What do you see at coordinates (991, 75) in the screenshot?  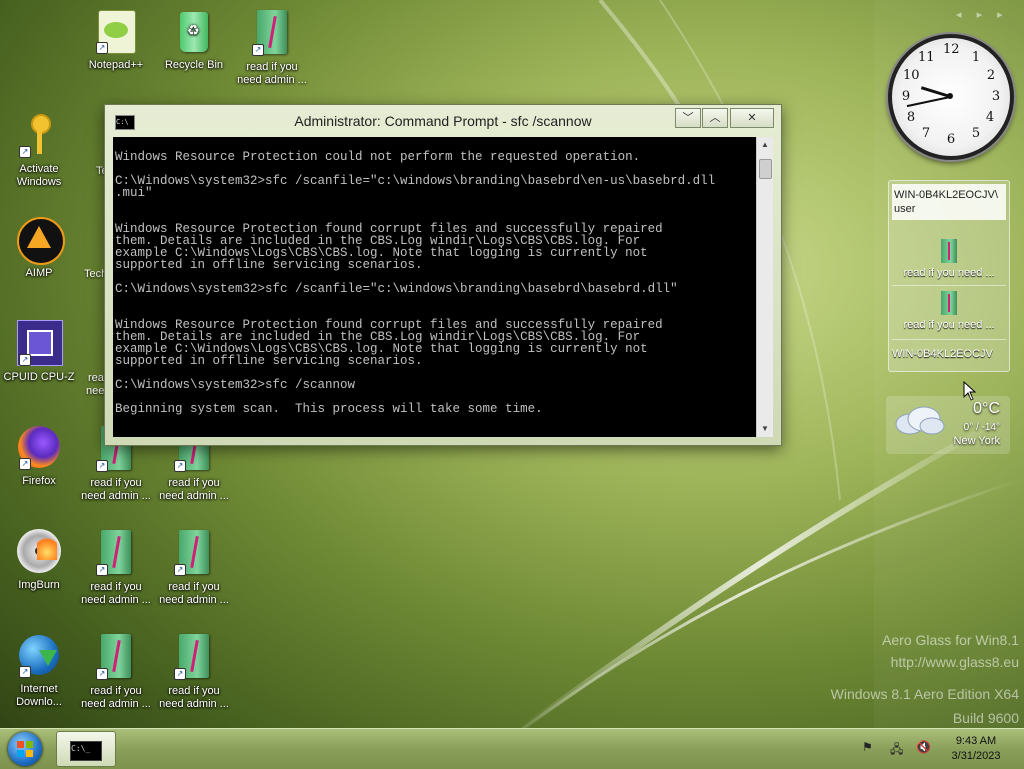 I see `clock-number: 2` at bounding box center [991, 75].